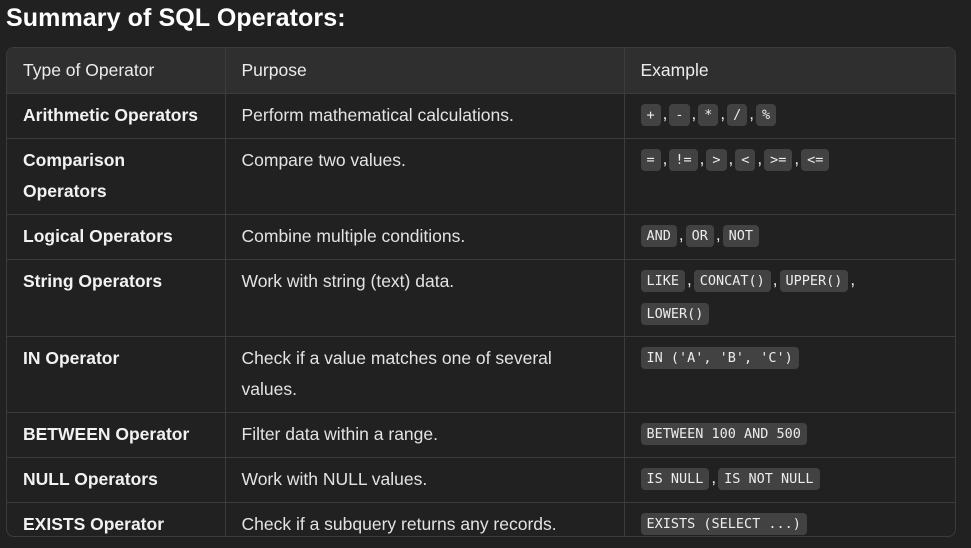 The width and height of the screenshot is (971, 548). Describe the element at coordinates (699, 235) in the screenshot. I see `code-snippet: OR` at that location.